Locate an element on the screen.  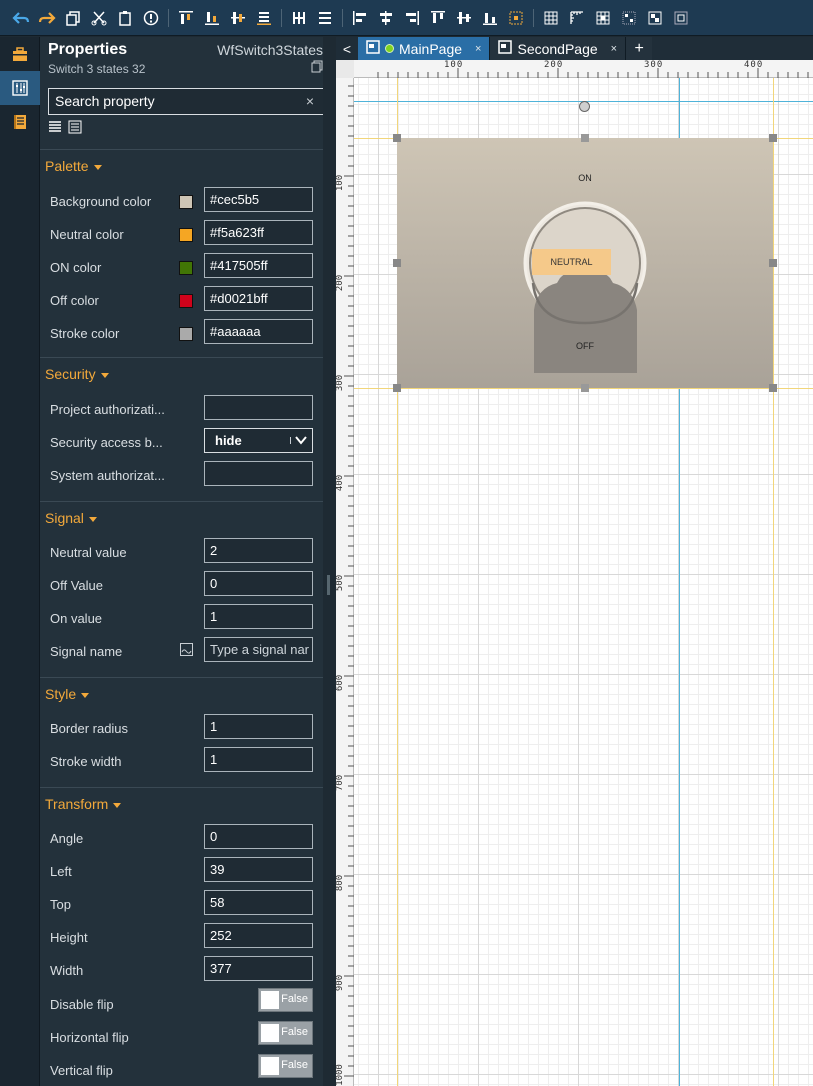
add-page-button: + is located at coordinates (639, 48).